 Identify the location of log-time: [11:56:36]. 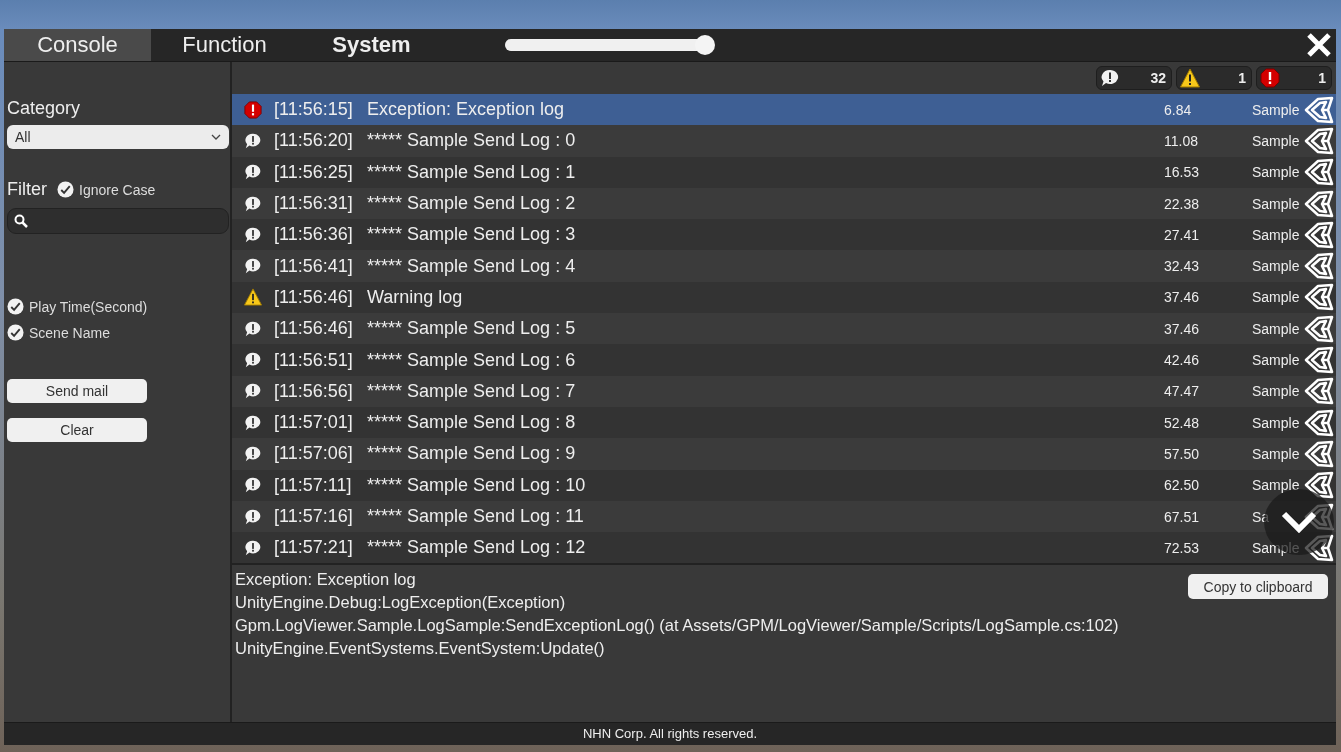
(314, 235).